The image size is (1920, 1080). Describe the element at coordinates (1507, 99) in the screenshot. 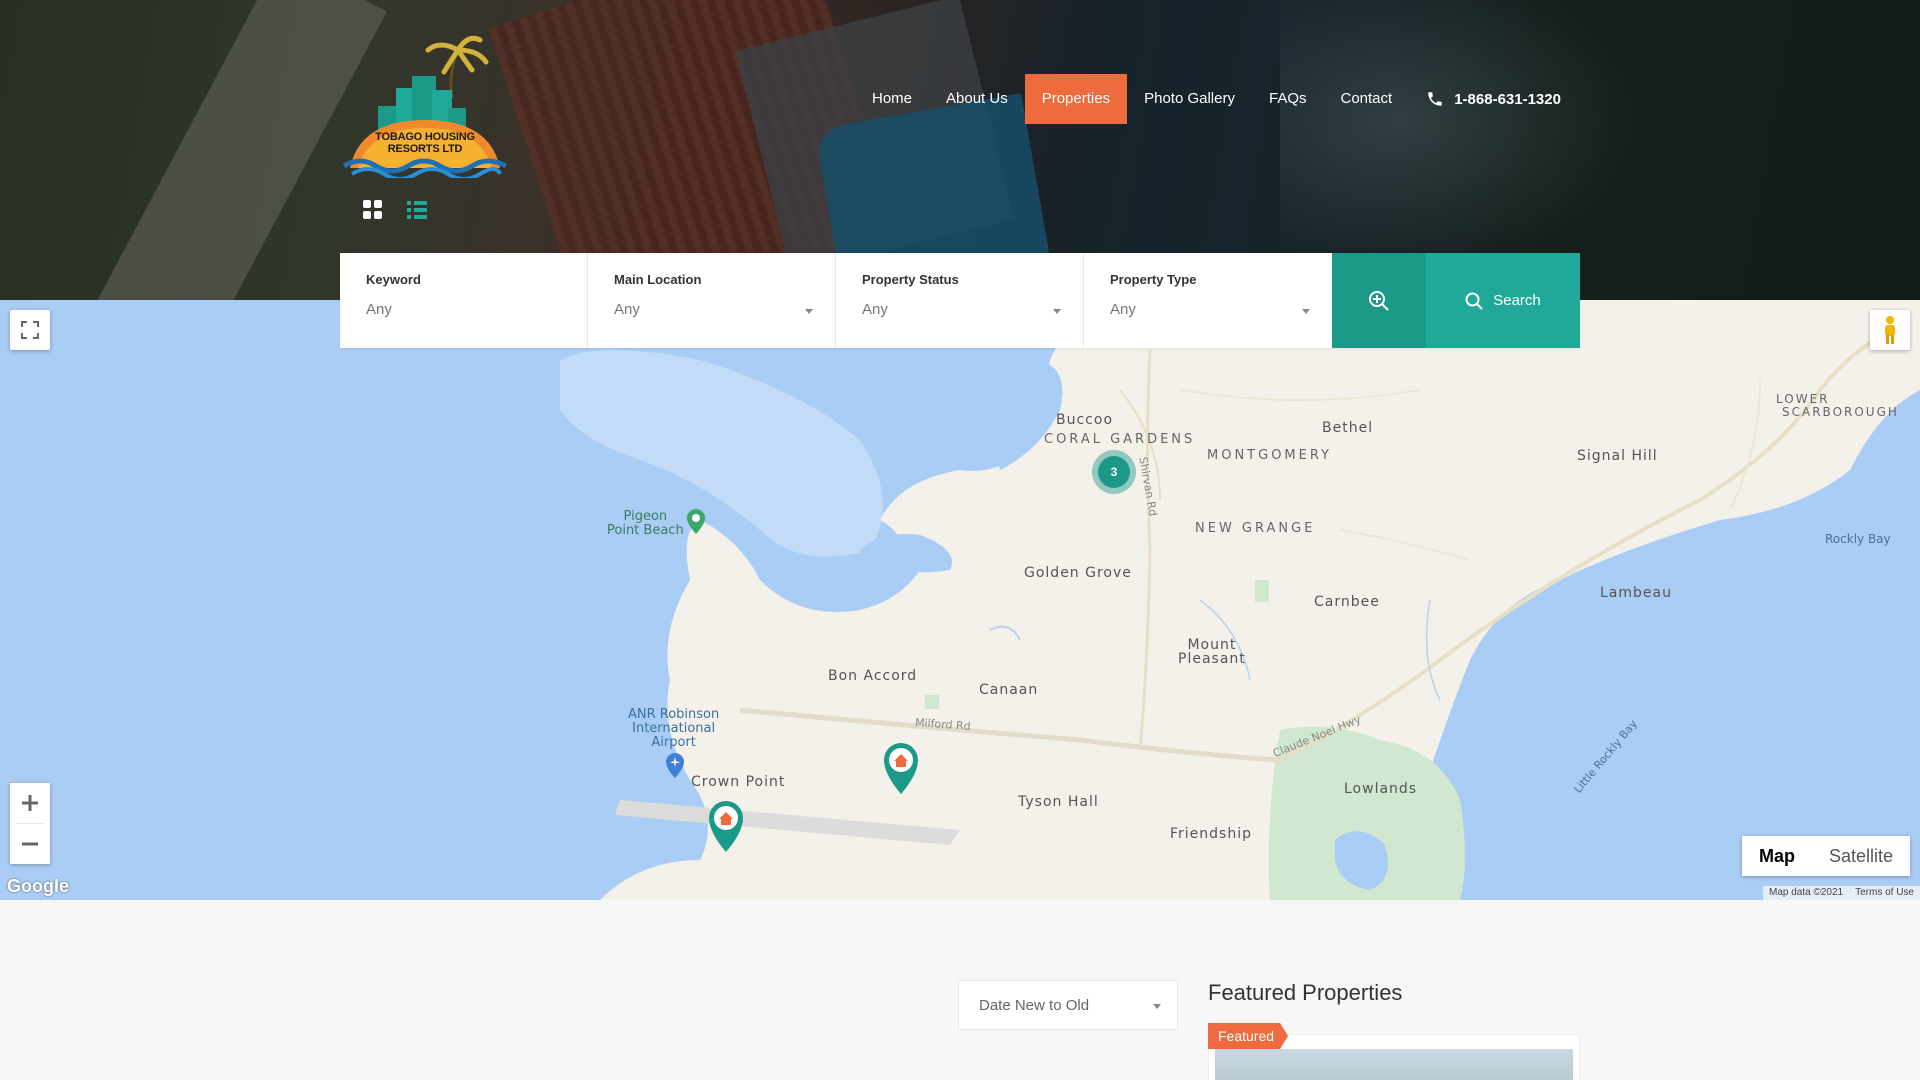

I see `phone-number: 1-868-631-1320` at that location.